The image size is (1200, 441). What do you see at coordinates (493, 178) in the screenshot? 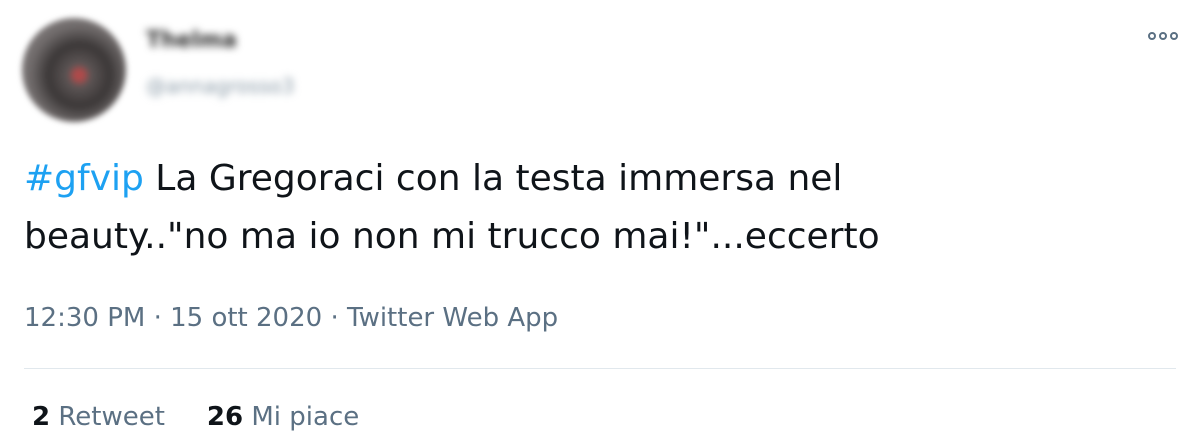
I see `tweet-text-line1: La Gregoraci con la testa immersa nel` at bounding box center [493, 178].